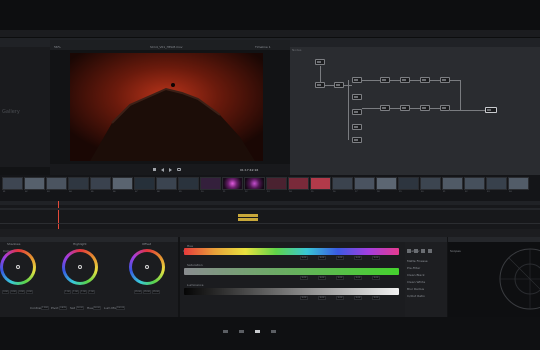  Describe the element at coordinates (291, 251) in the screenshot. I see `hue-bar` at that location.